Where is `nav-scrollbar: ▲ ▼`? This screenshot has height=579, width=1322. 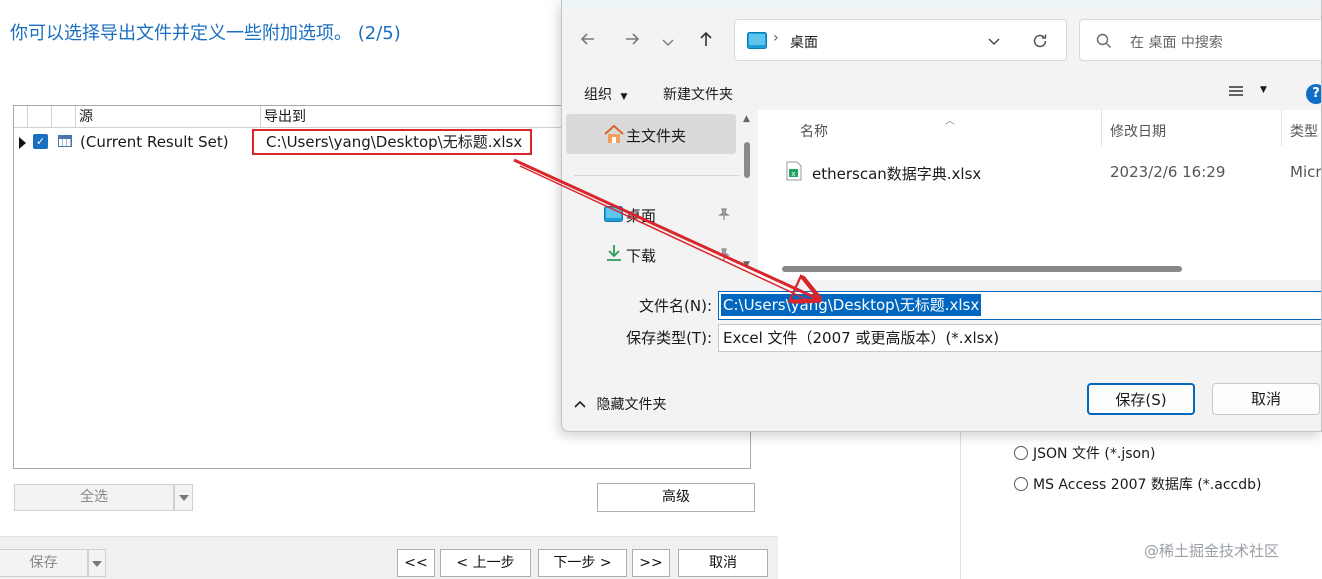
nav-scrollbar: ▲ ▼ is located at coordinates (747, 193).